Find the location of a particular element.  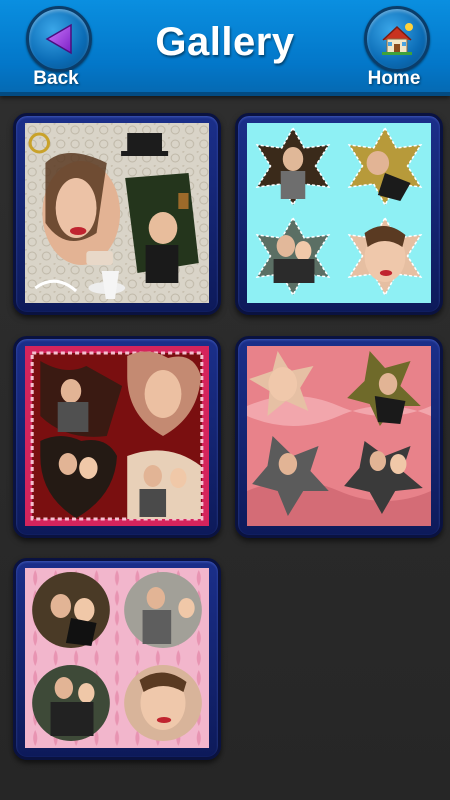

home-label: Home is located at coordinates (394, 78).